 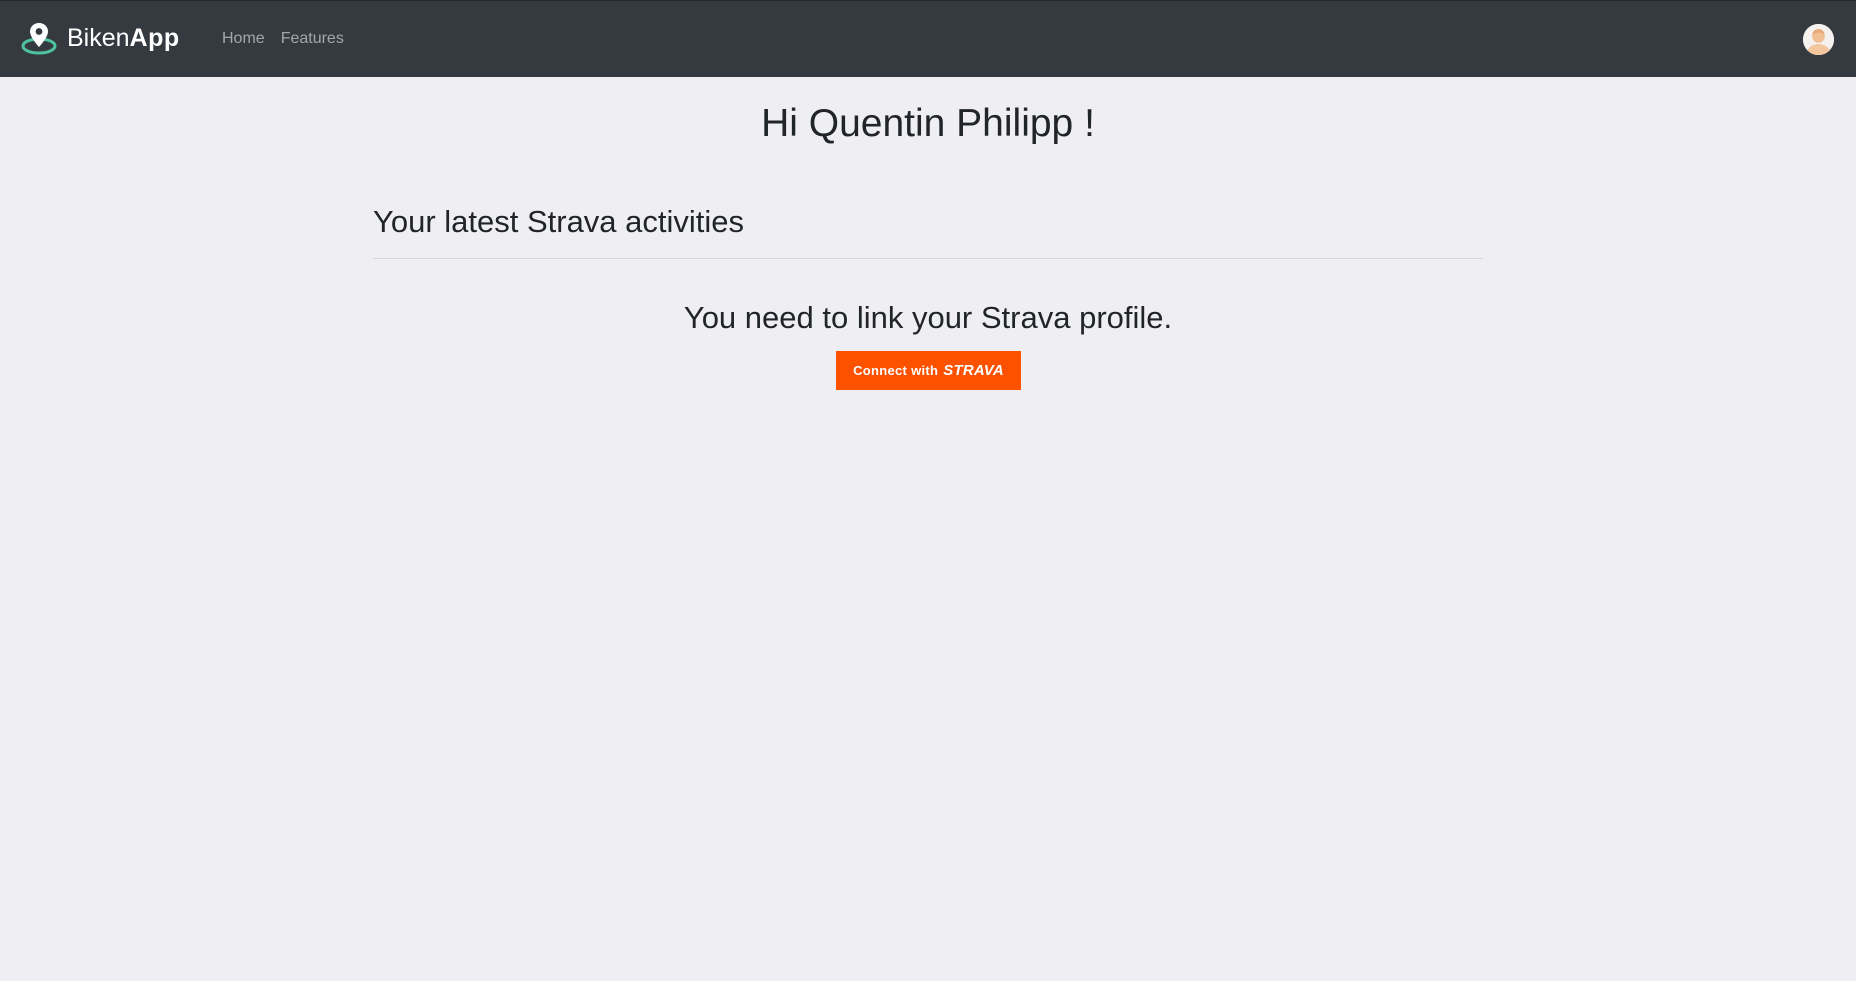 What do you see at coordinates (312, 39) in the screenshot?
I see `nav-link-features: Features` at bounding box center [312, 39].